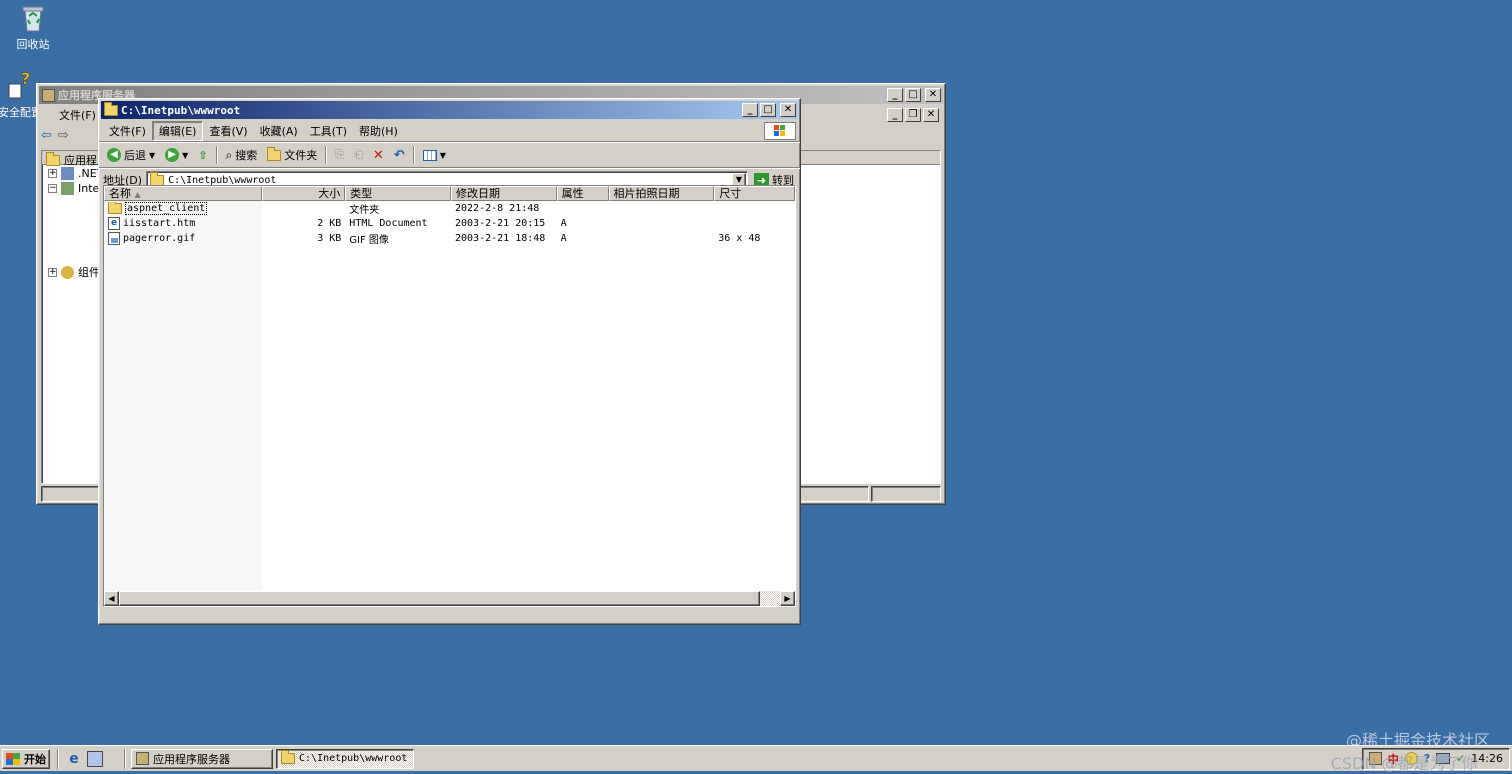 The image size is (1512, 774). Describe the element at coordinates (131, 155) in the screenshot. I see `back-button: ◀ 后退 ▼` at that location.